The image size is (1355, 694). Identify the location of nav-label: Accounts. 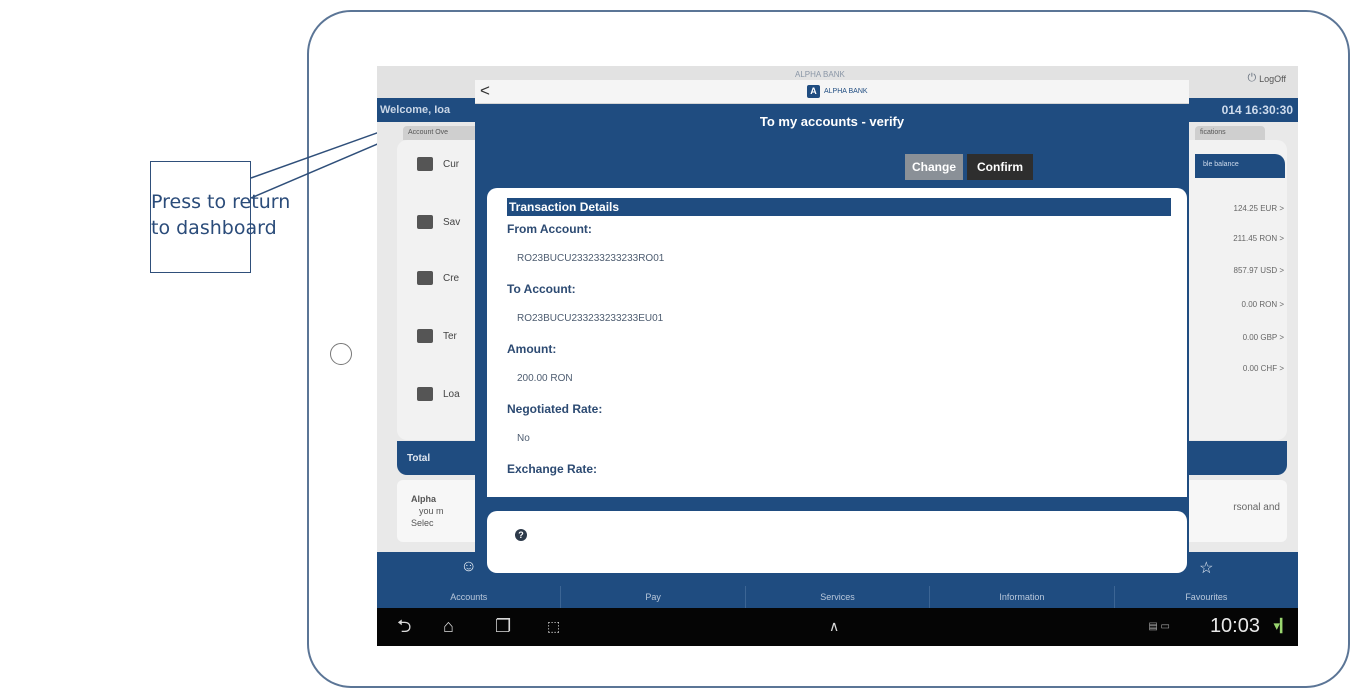
(469, 597).